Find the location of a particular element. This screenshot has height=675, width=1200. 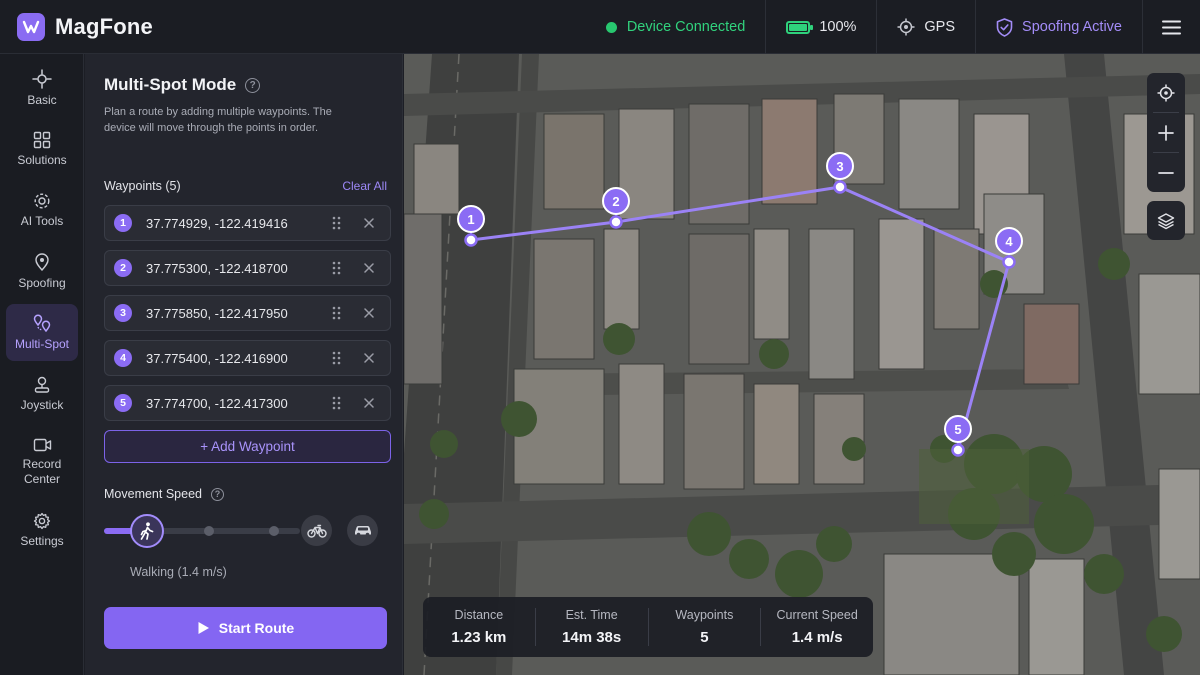

layers-button is located at coordinates (1166, 220).